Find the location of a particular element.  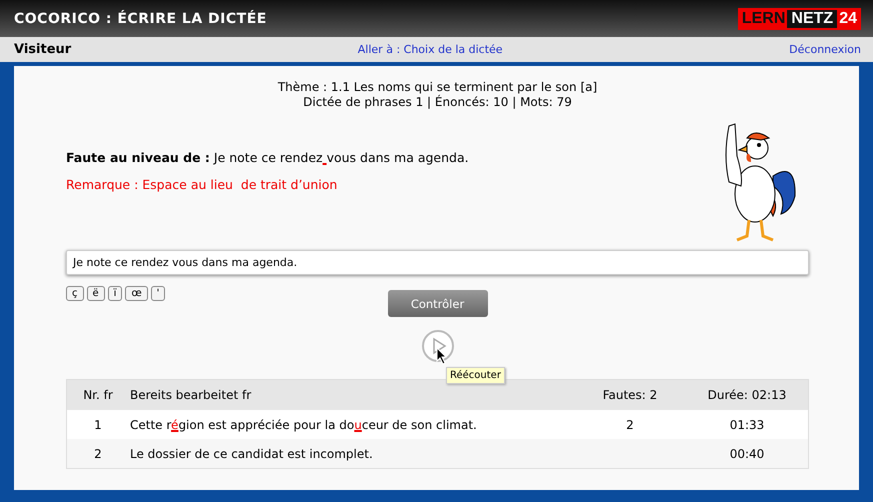

answer-field: Je note ce rendez vous dans ma agenda. is located at coordinates (437, 262).